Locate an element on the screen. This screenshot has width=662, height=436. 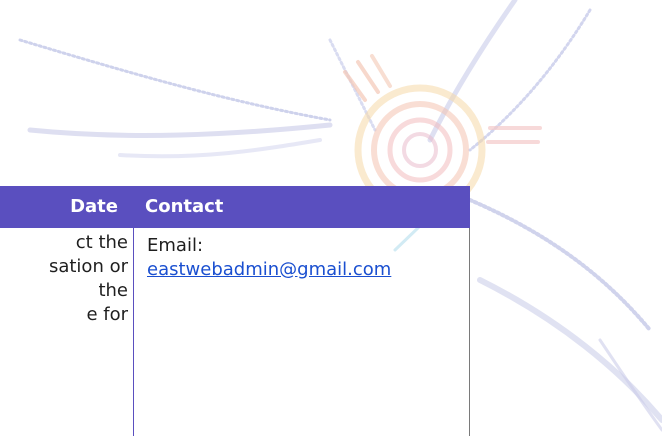
description-line: ct the is located at coordinates (101, 242).